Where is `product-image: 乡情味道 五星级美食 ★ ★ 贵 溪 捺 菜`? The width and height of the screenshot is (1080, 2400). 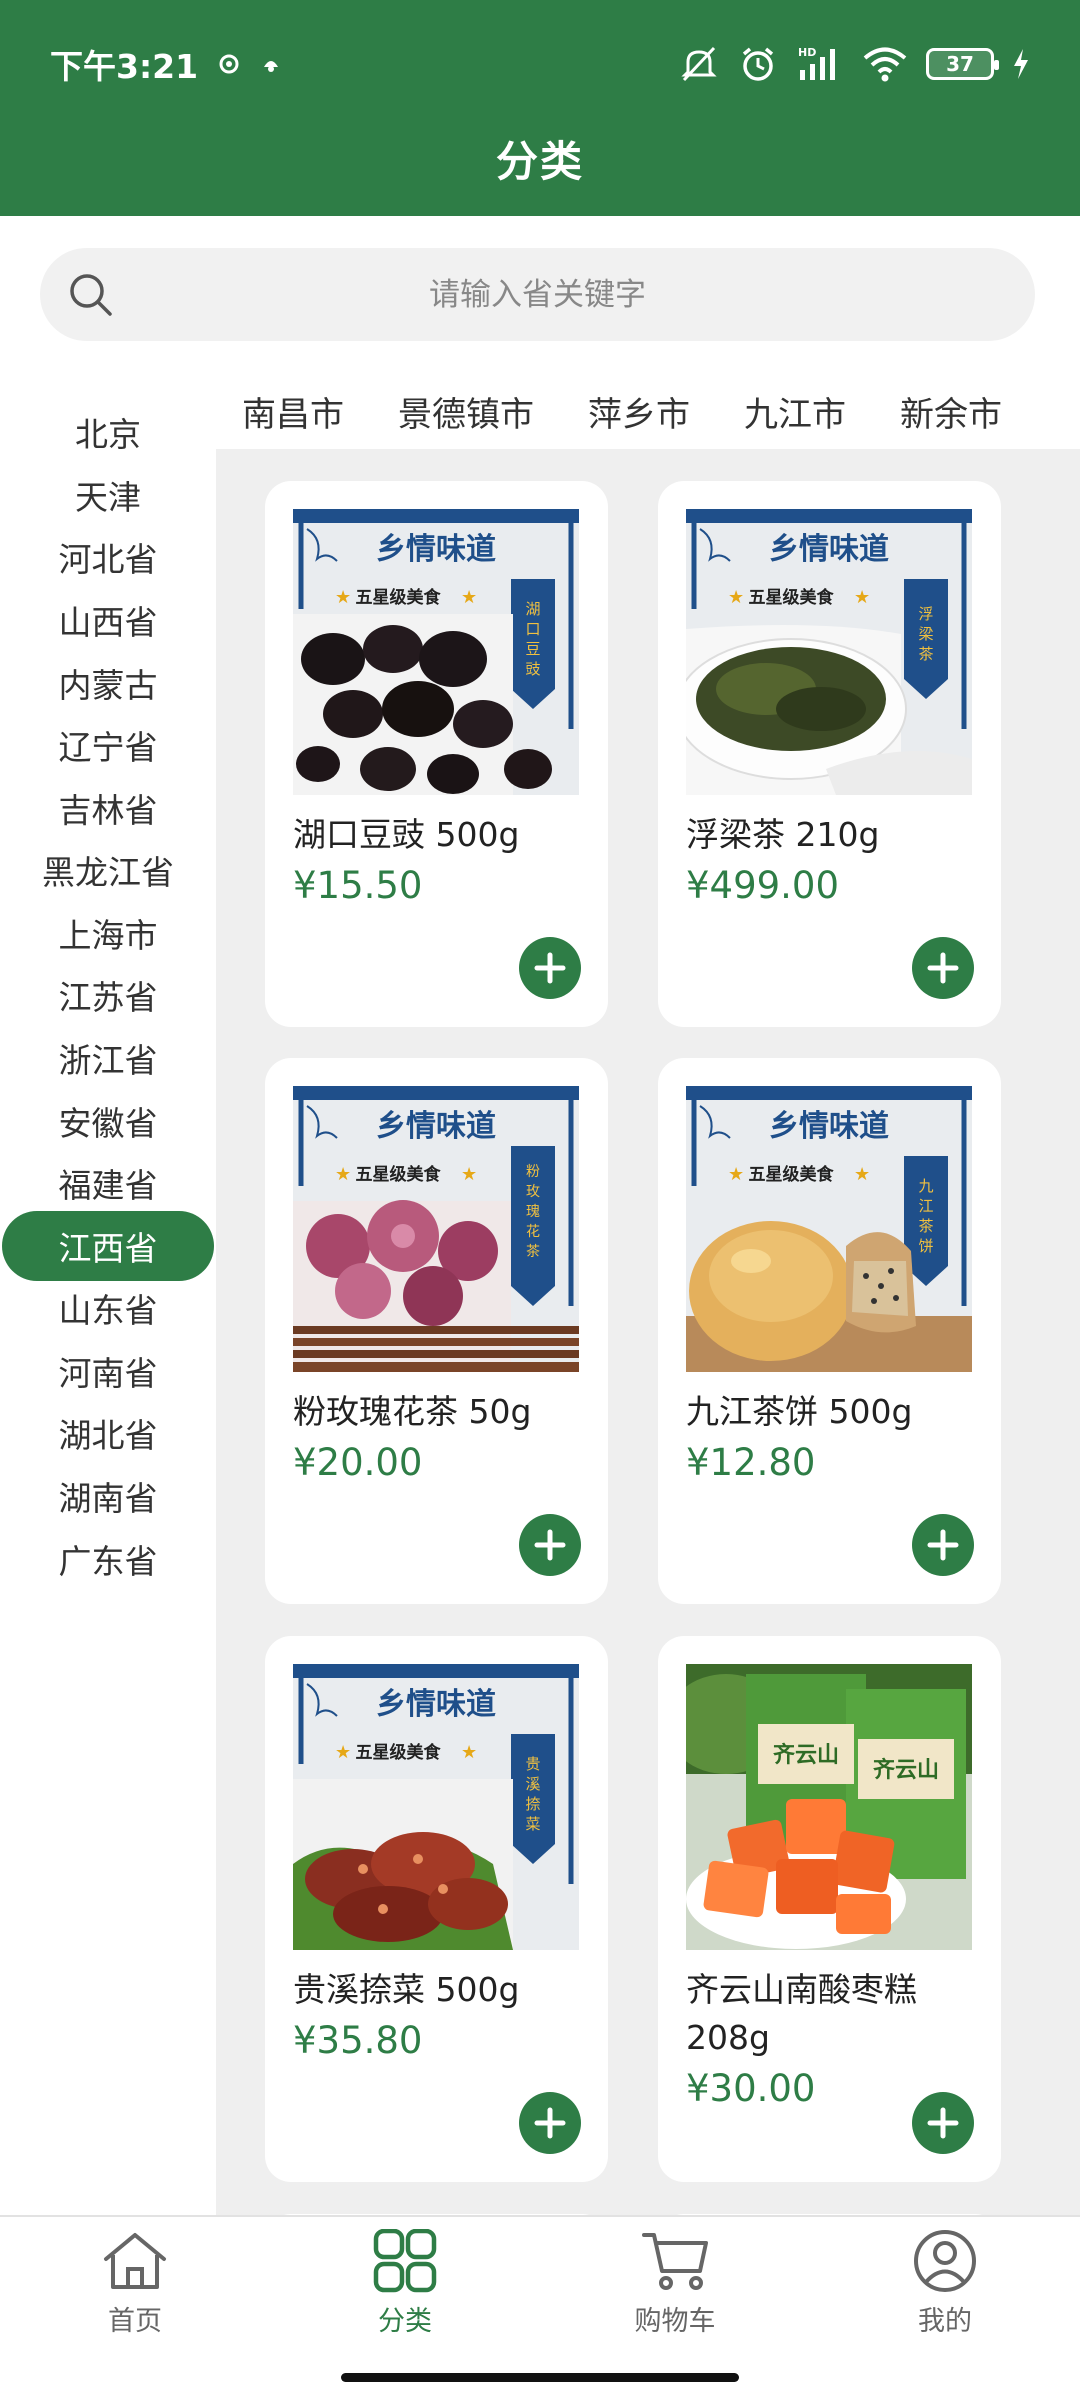
product-image: 乡情味道 五星级美食 ★ ★ 贵 溪 捺 菜 is located at coordinates (436, 1807).